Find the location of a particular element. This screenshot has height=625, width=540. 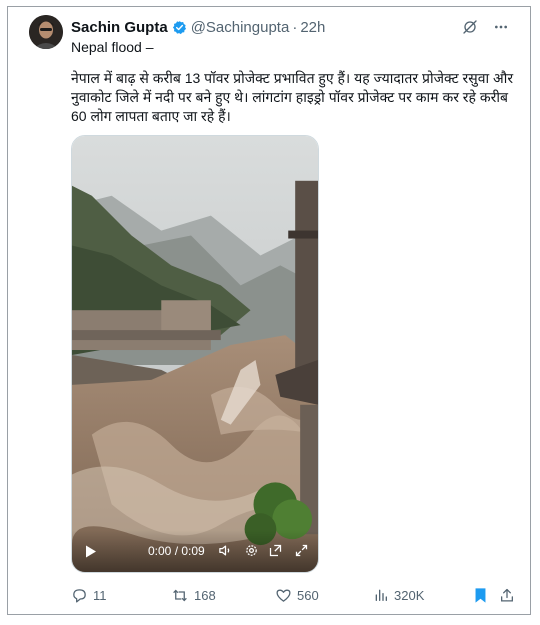

tweet-timestamp: 22h is located at coordinates (312, 27).